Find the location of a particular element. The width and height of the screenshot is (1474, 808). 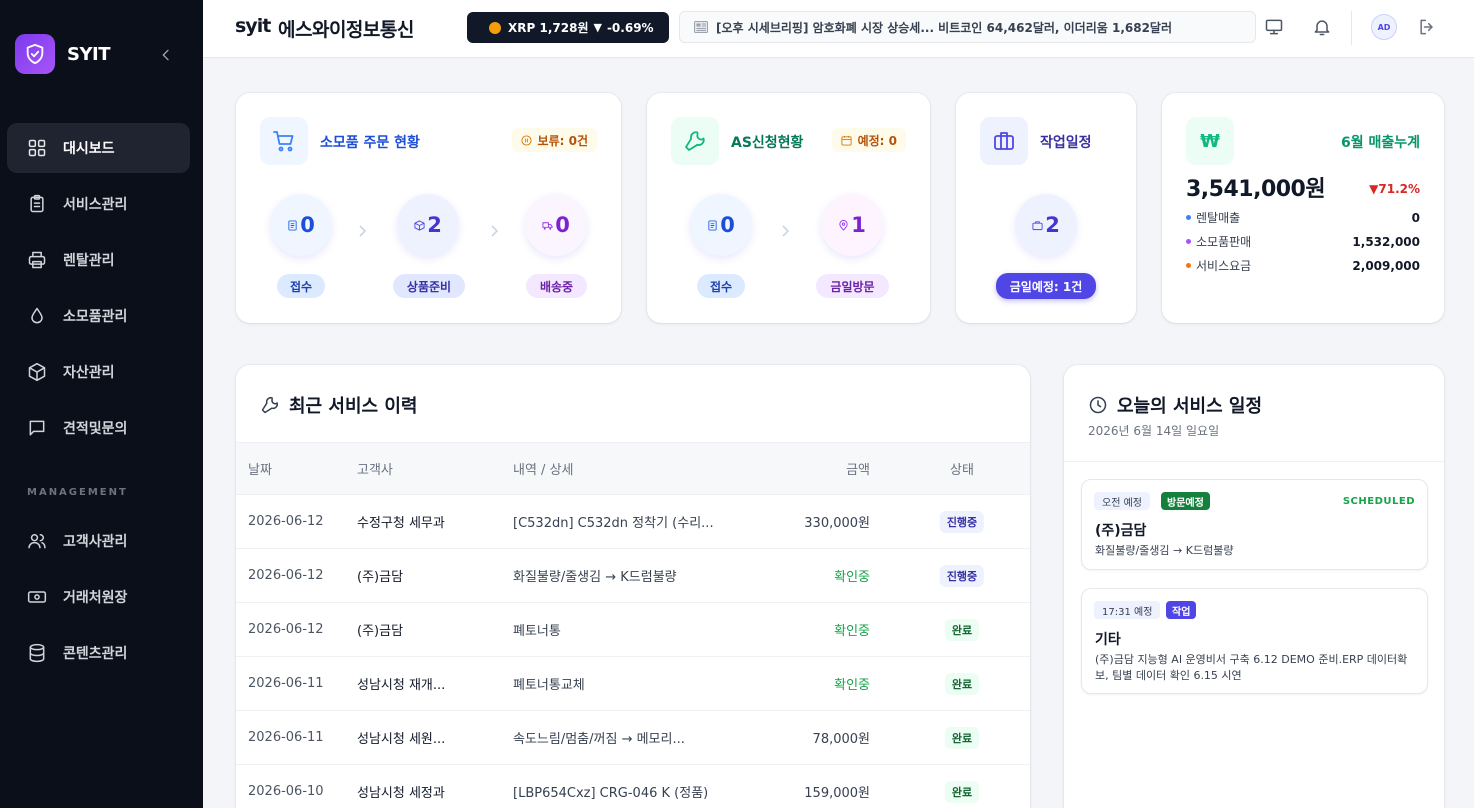

schedule-title: (주)금담 is located at coordinates (1121, 531).